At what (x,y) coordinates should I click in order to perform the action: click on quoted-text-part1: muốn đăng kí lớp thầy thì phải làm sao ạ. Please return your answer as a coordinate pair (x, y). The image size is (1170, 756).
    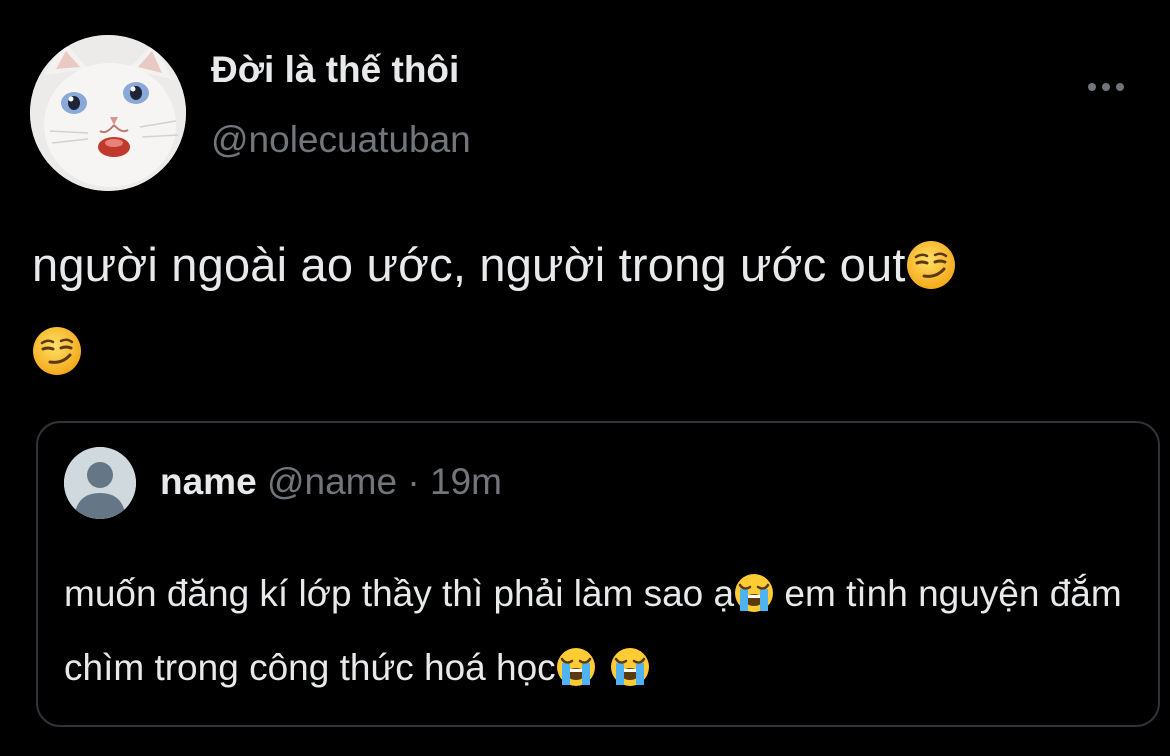
    Looking at the image, I should click on (399, 593).